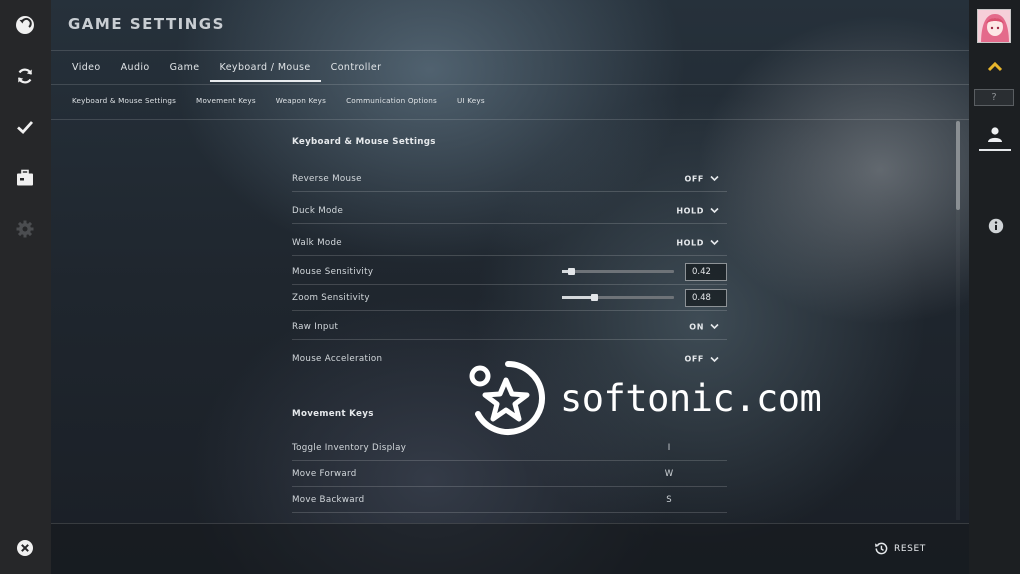 The height and width of the screenshot is (574, 1020). Describe the element at coordinates (337, 359) in the screenshot. I see `setting-label: Mouse Acceleration` at that location.